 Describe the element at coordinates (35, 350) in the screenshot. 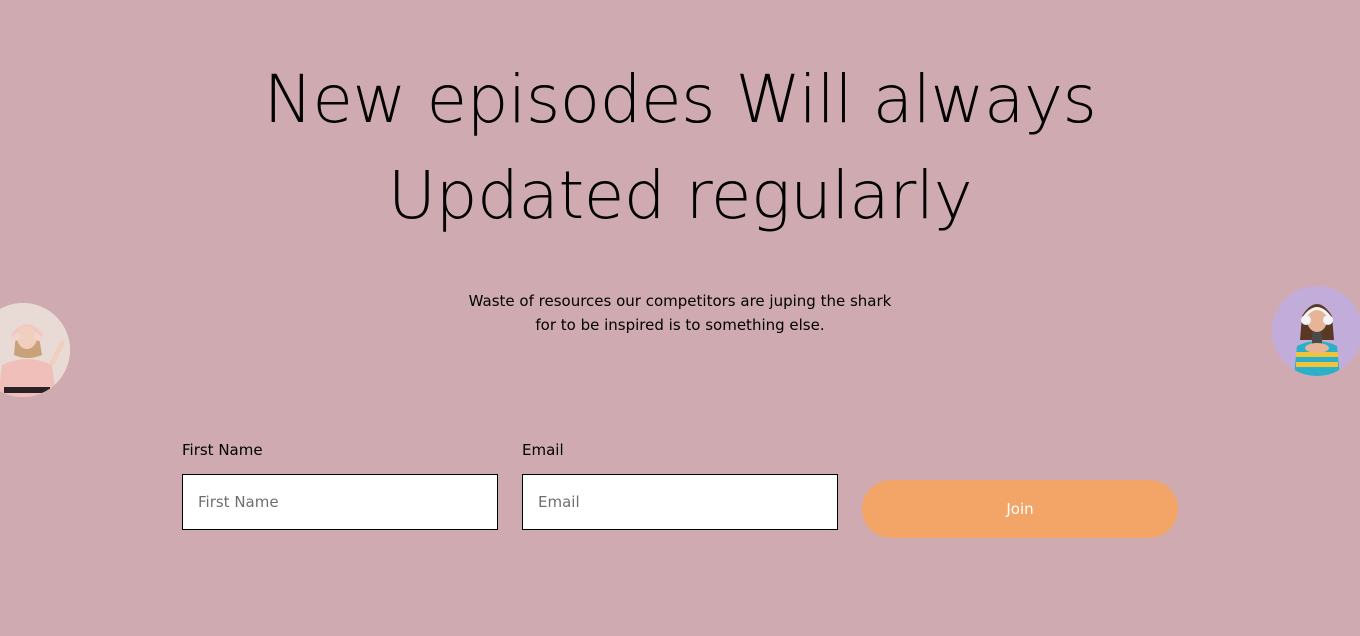

I see `avatar-listener-left` at that location.